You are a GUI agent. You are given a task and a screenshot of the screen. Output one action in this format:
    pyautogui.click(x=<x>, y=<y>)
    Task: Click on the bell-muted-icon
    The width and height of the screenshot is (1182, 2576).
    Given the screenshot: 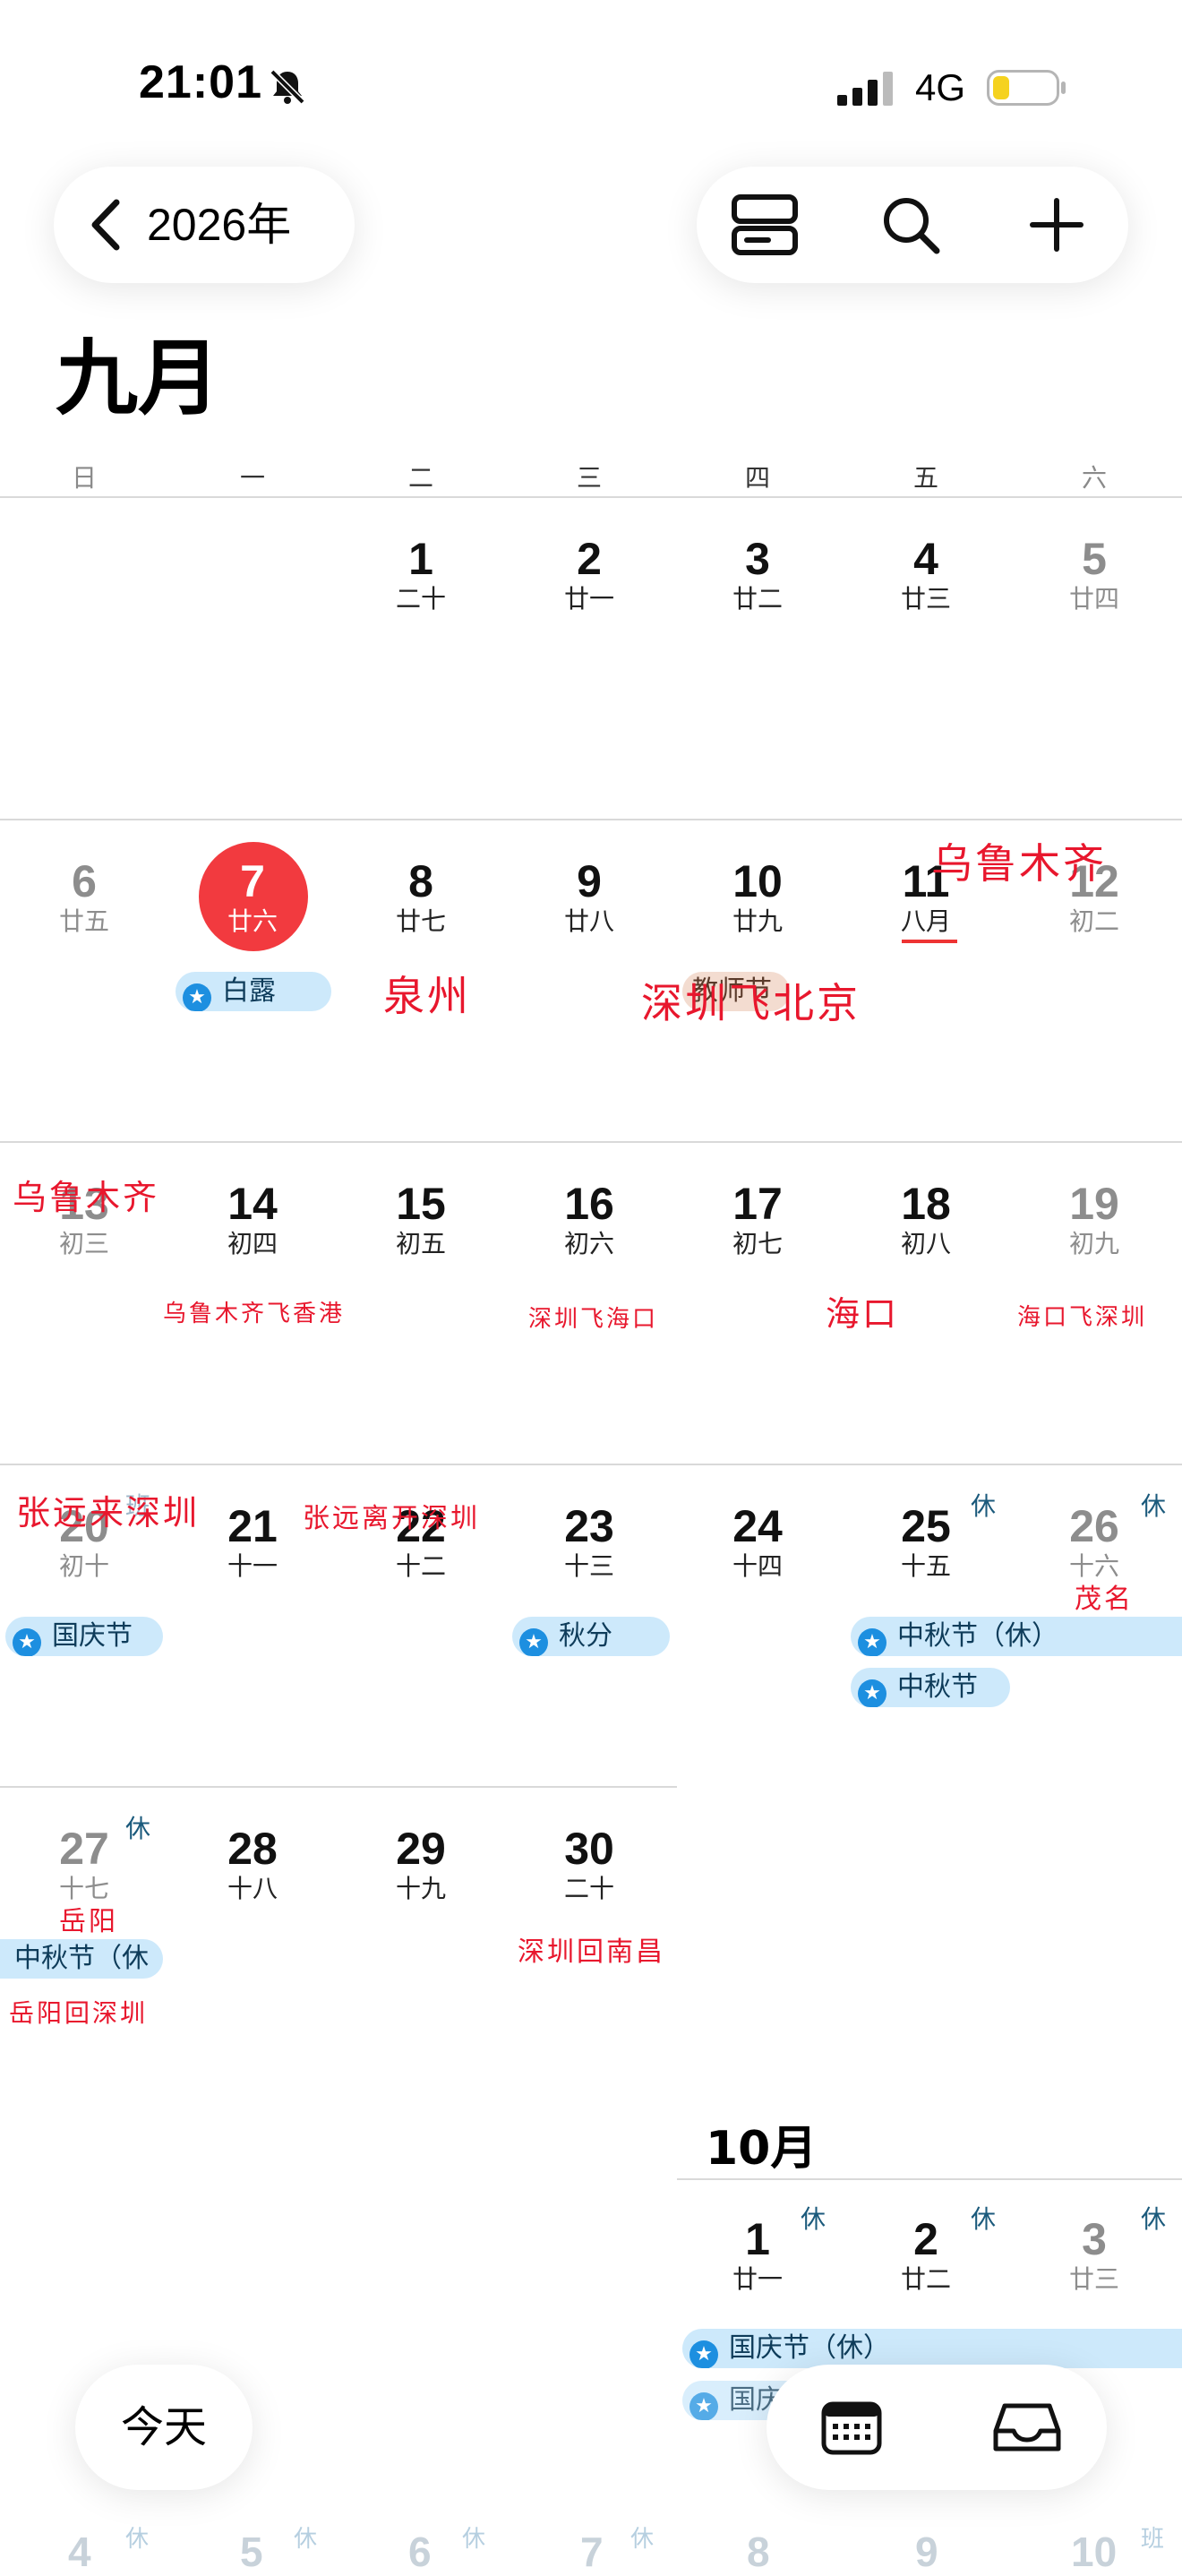 What is the action you would take?
    pyautogui.click(x=287, y=87)
    